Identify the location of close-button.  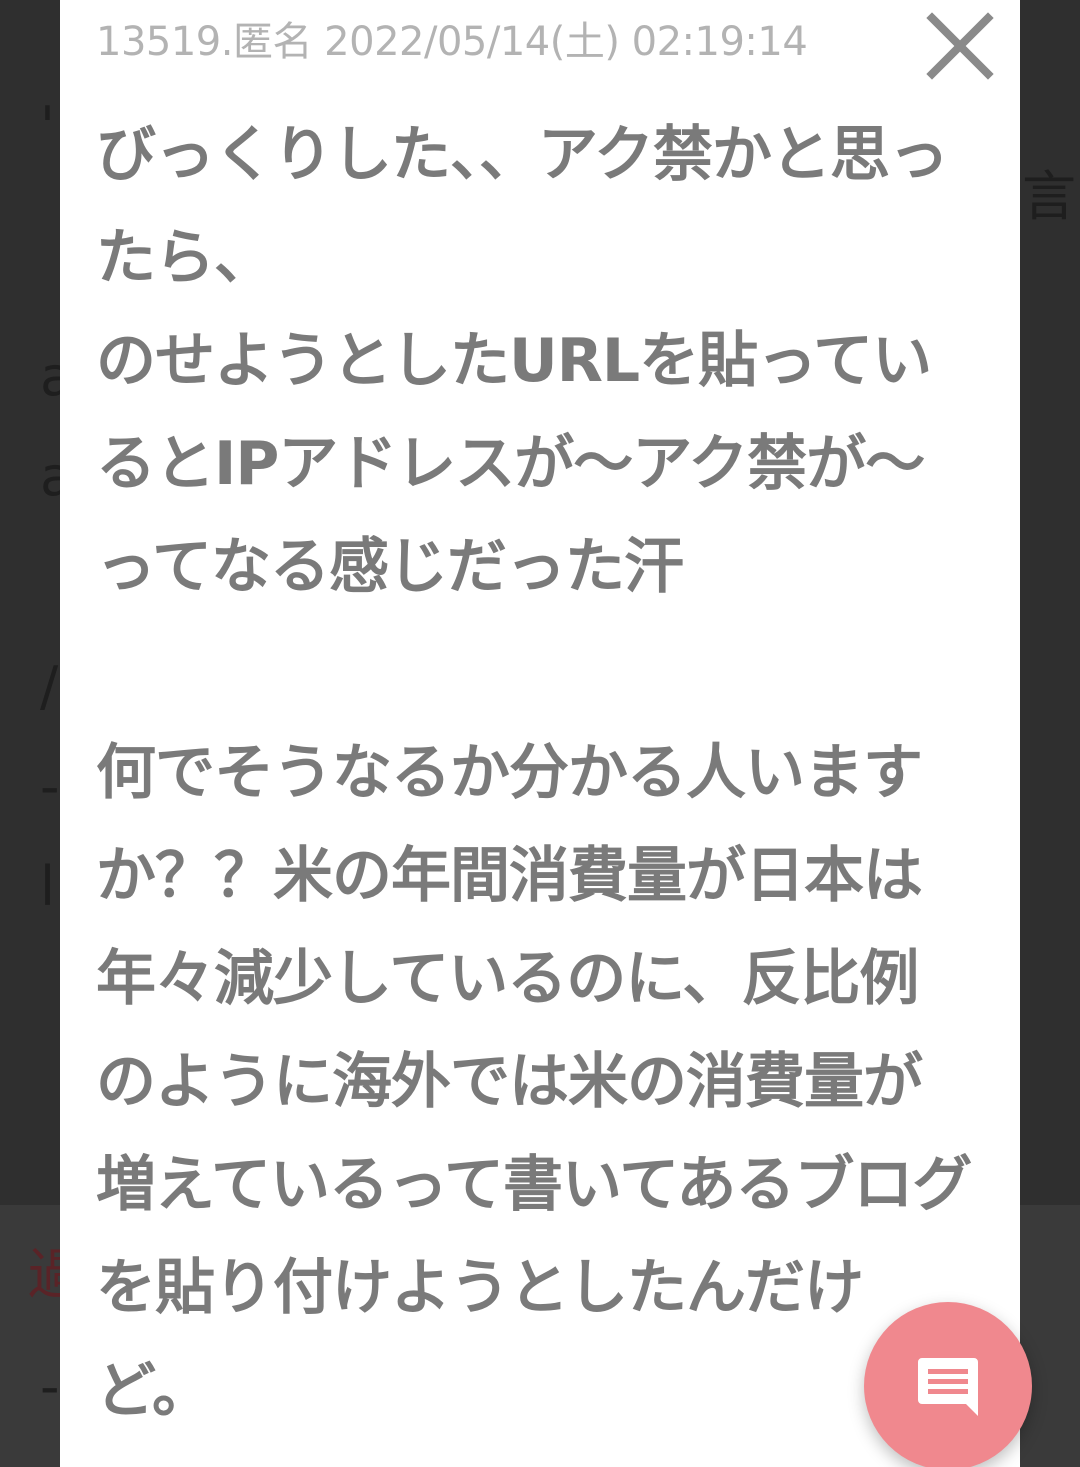
(960, 46).